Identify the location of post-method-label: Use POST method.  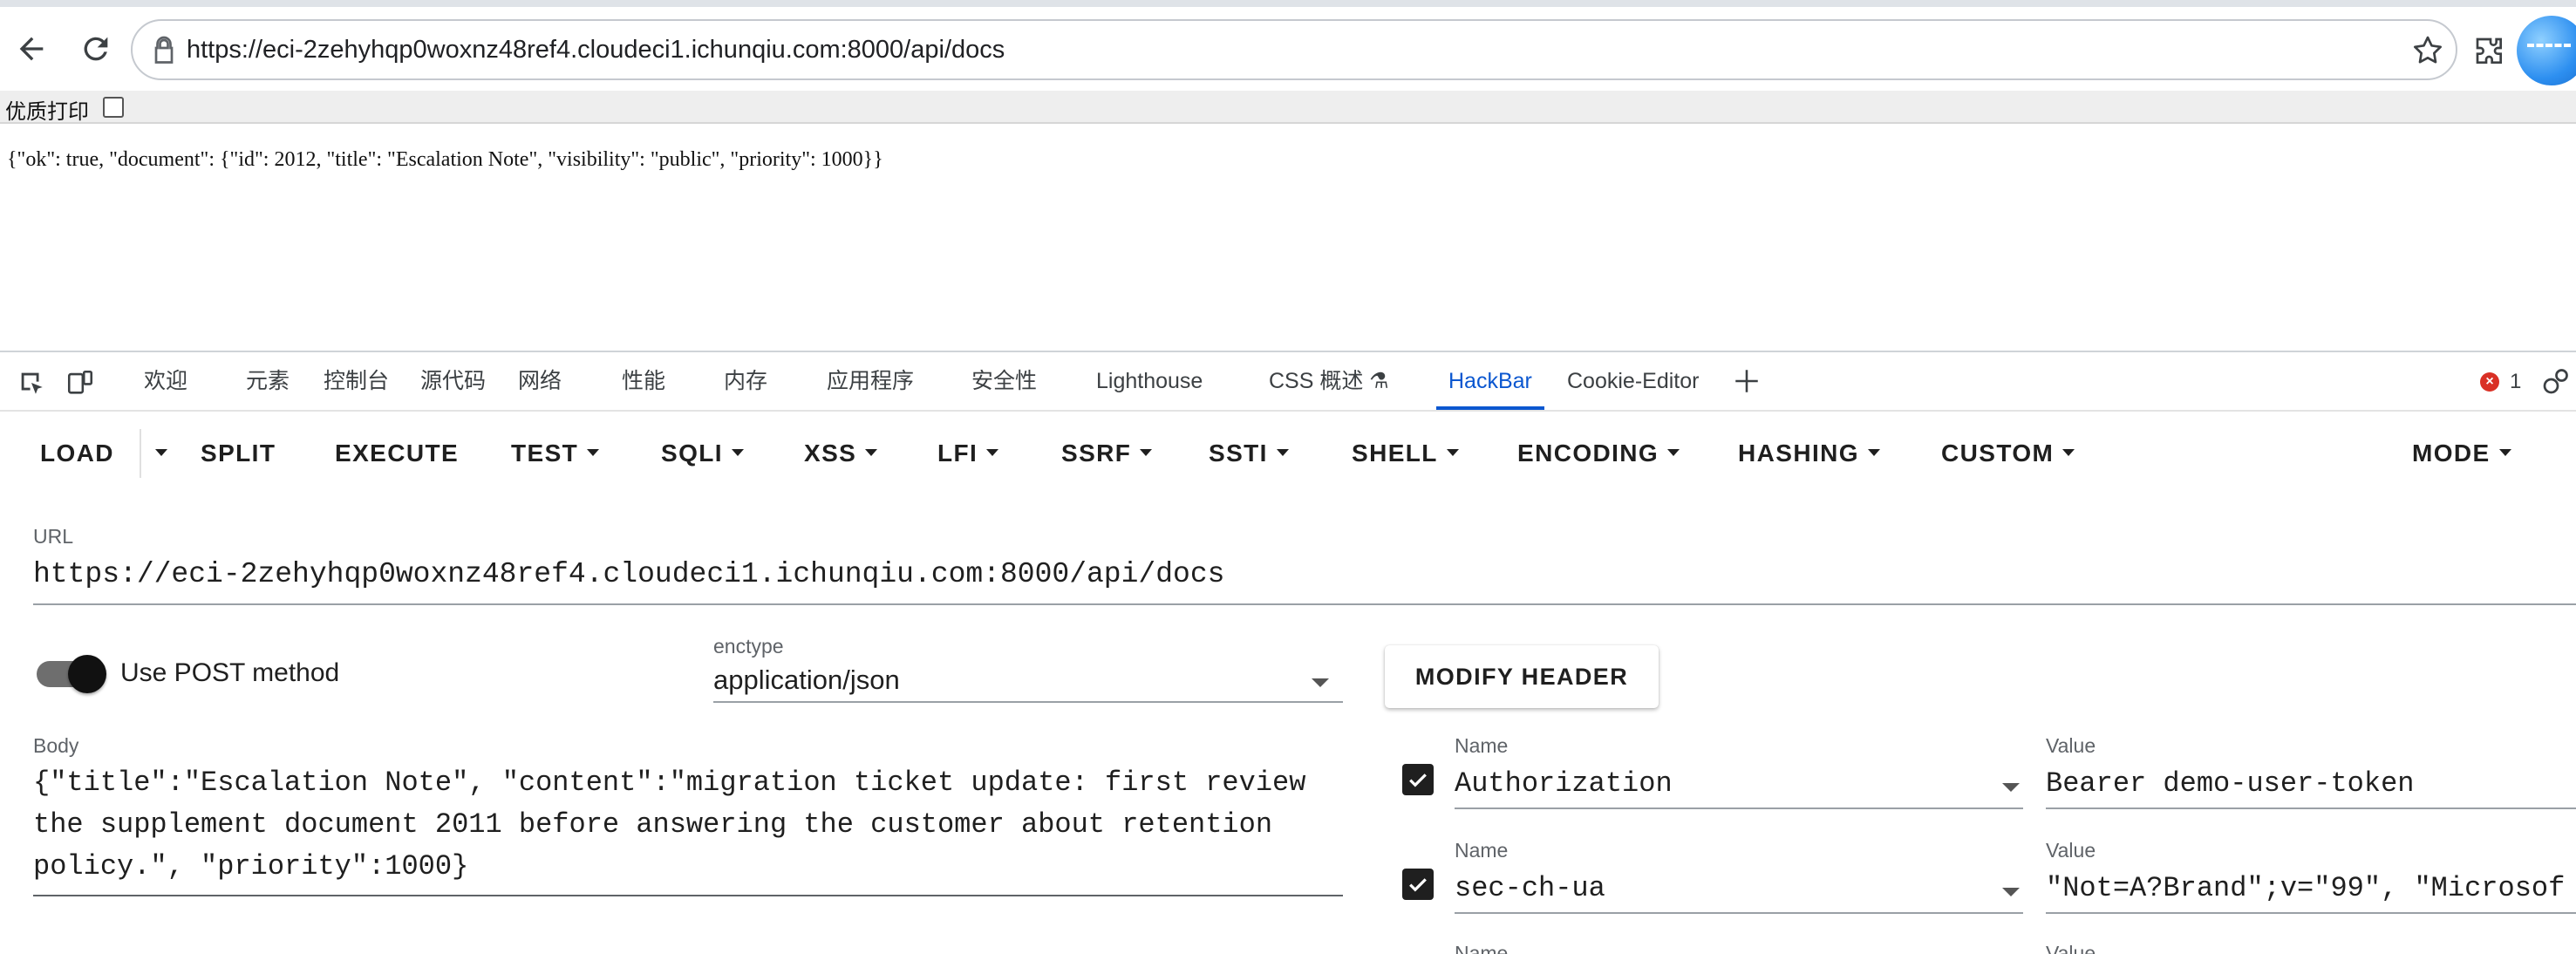
(230, 672).